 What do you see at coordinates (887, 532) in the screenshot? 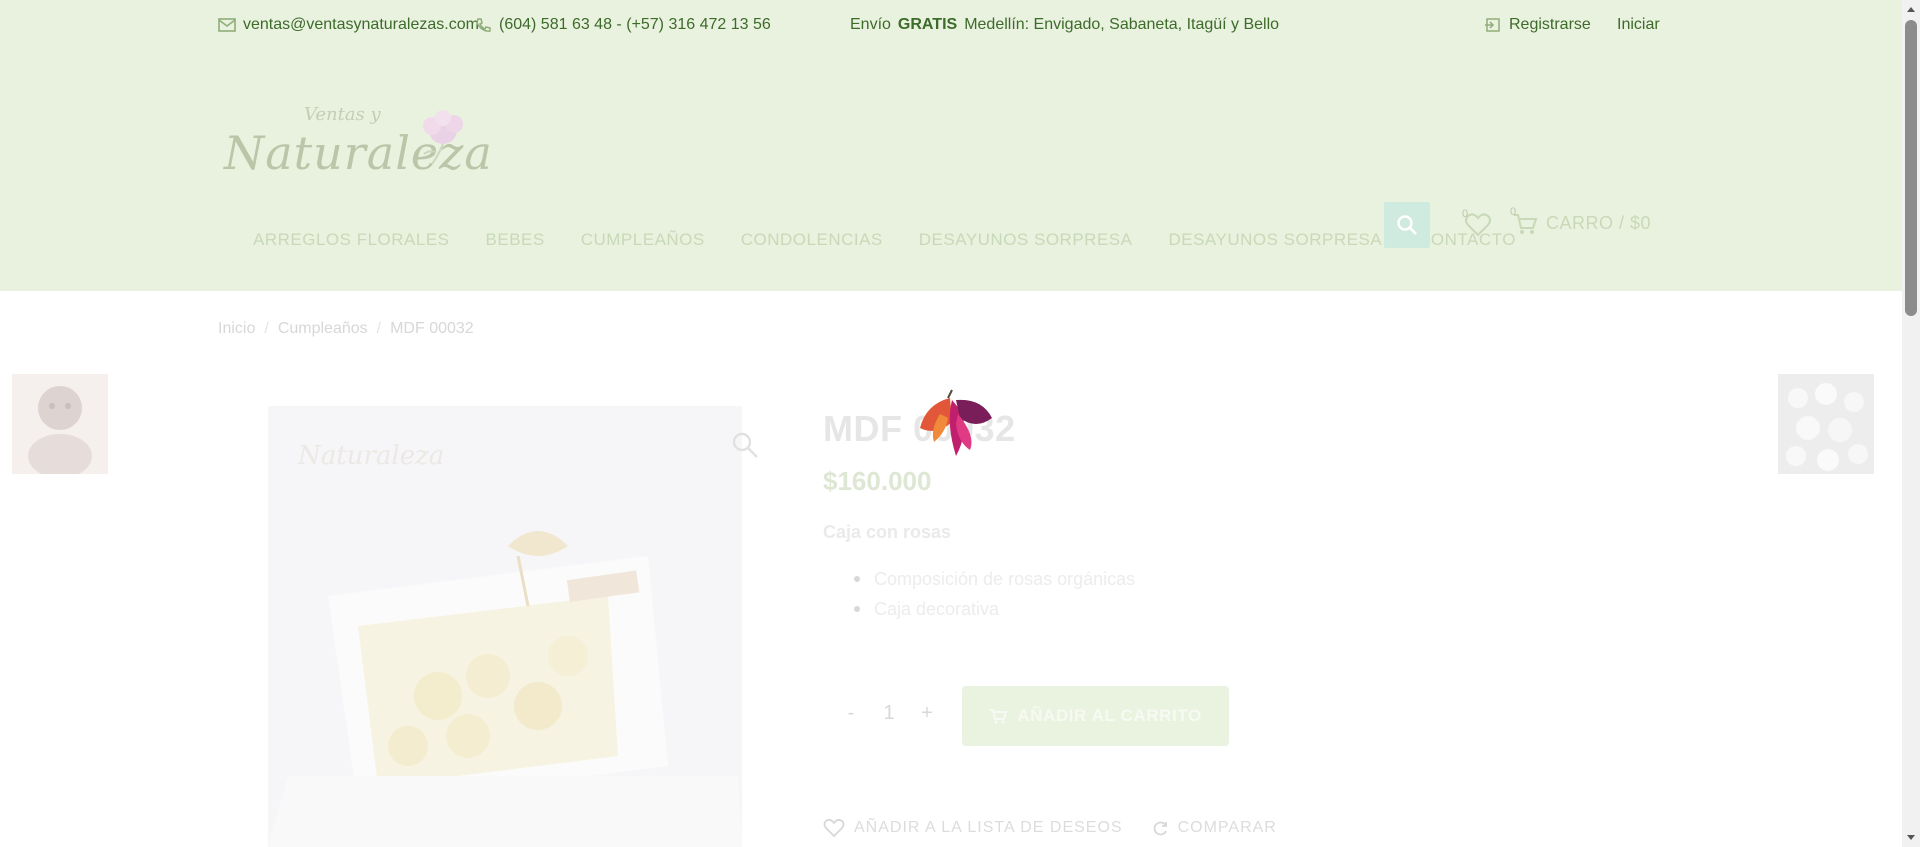
I see `product-subtitle: Caja con rosas` at bounding box center [887, 532].